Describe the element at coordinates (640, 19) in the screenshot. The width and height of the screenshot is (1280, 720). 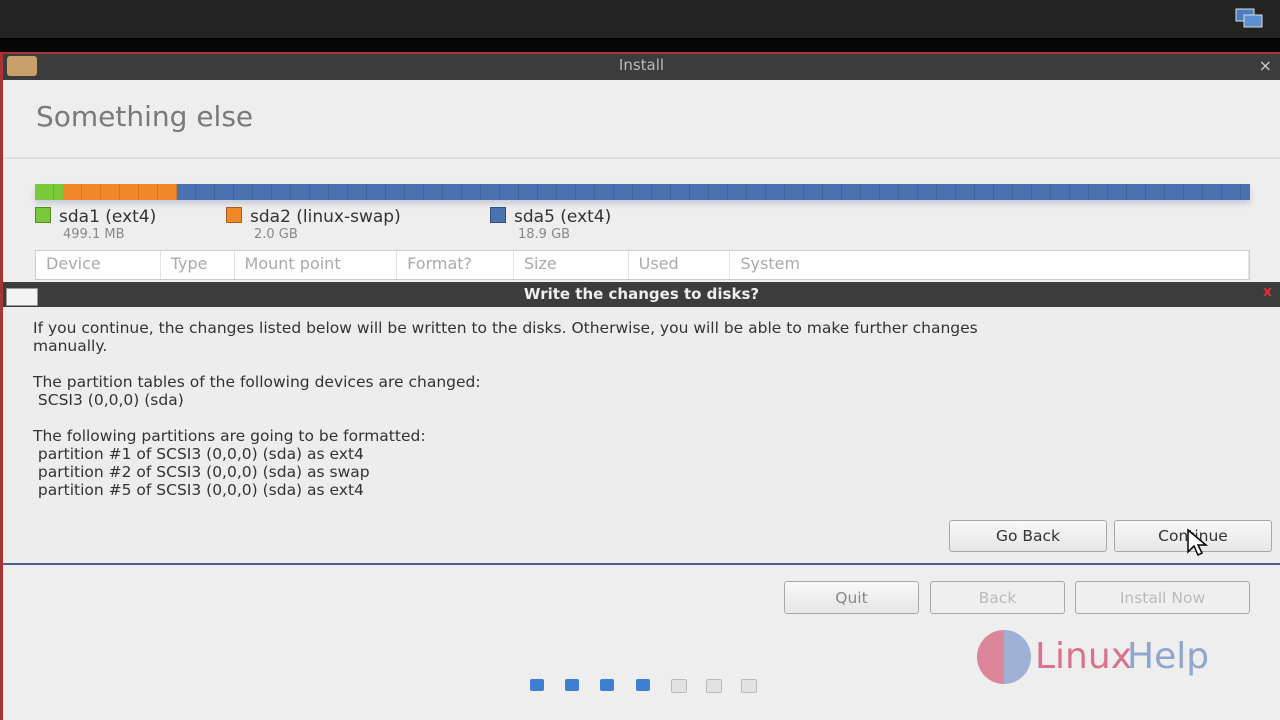
I see `top-panel` at that location.